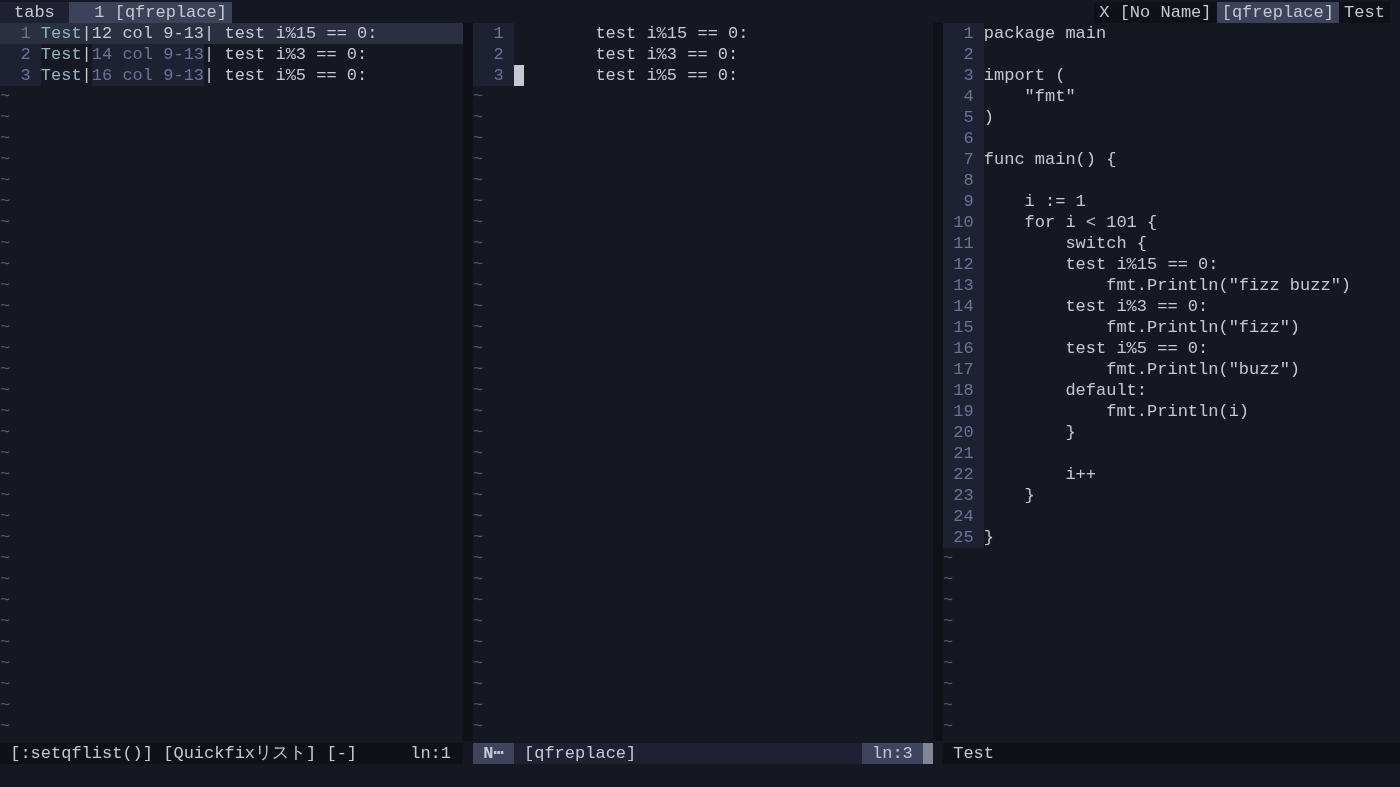  What do you see at coordinates (1141, 264) in the screenshot?
I see `code-line: test i%15 == 0:` at bounding box center [1141, 264].